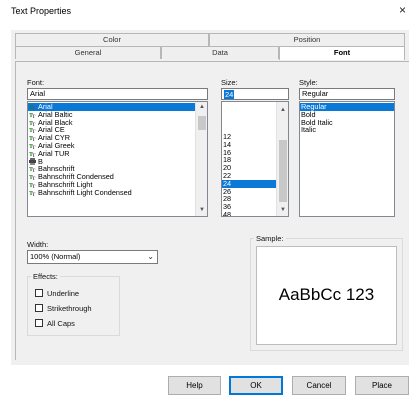 The width and height of the screenshot is (409, 407). What do you see at coordinates (256, 385) in the screenshot?
I see `ok-button: OK` at bounding box center [256, 385].